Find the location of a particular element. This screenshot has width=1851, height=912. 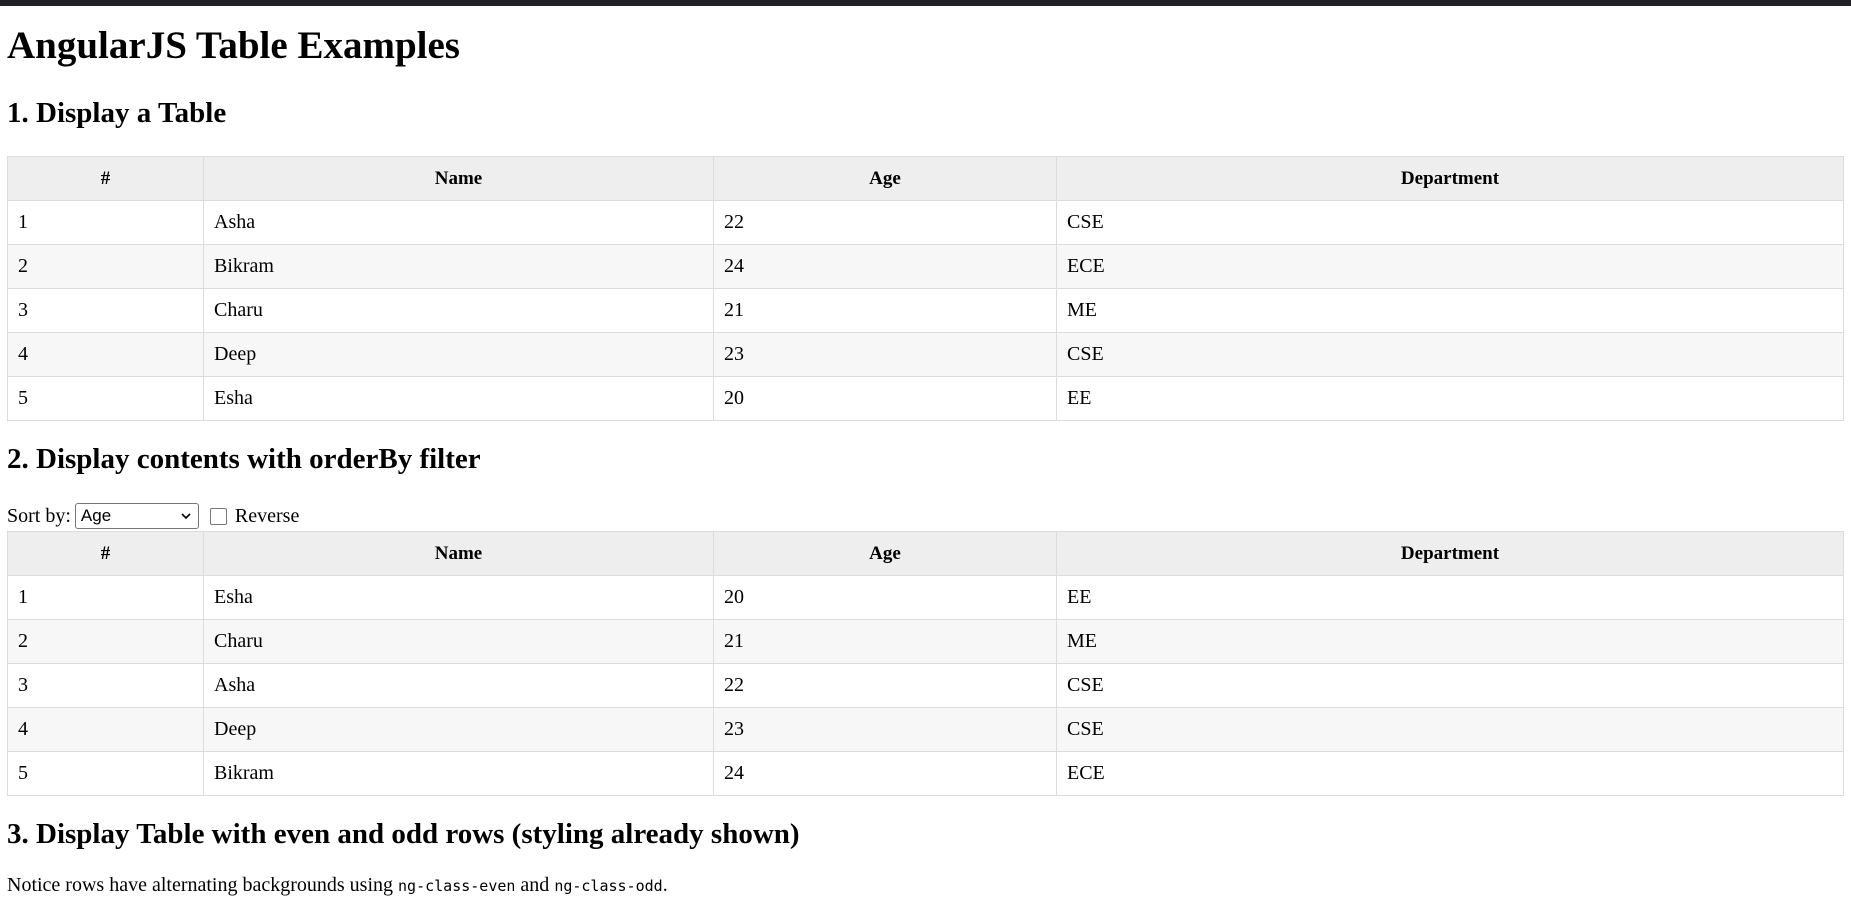

table-row: 2 Charu 21 ME is located at coordinates (925, 641).